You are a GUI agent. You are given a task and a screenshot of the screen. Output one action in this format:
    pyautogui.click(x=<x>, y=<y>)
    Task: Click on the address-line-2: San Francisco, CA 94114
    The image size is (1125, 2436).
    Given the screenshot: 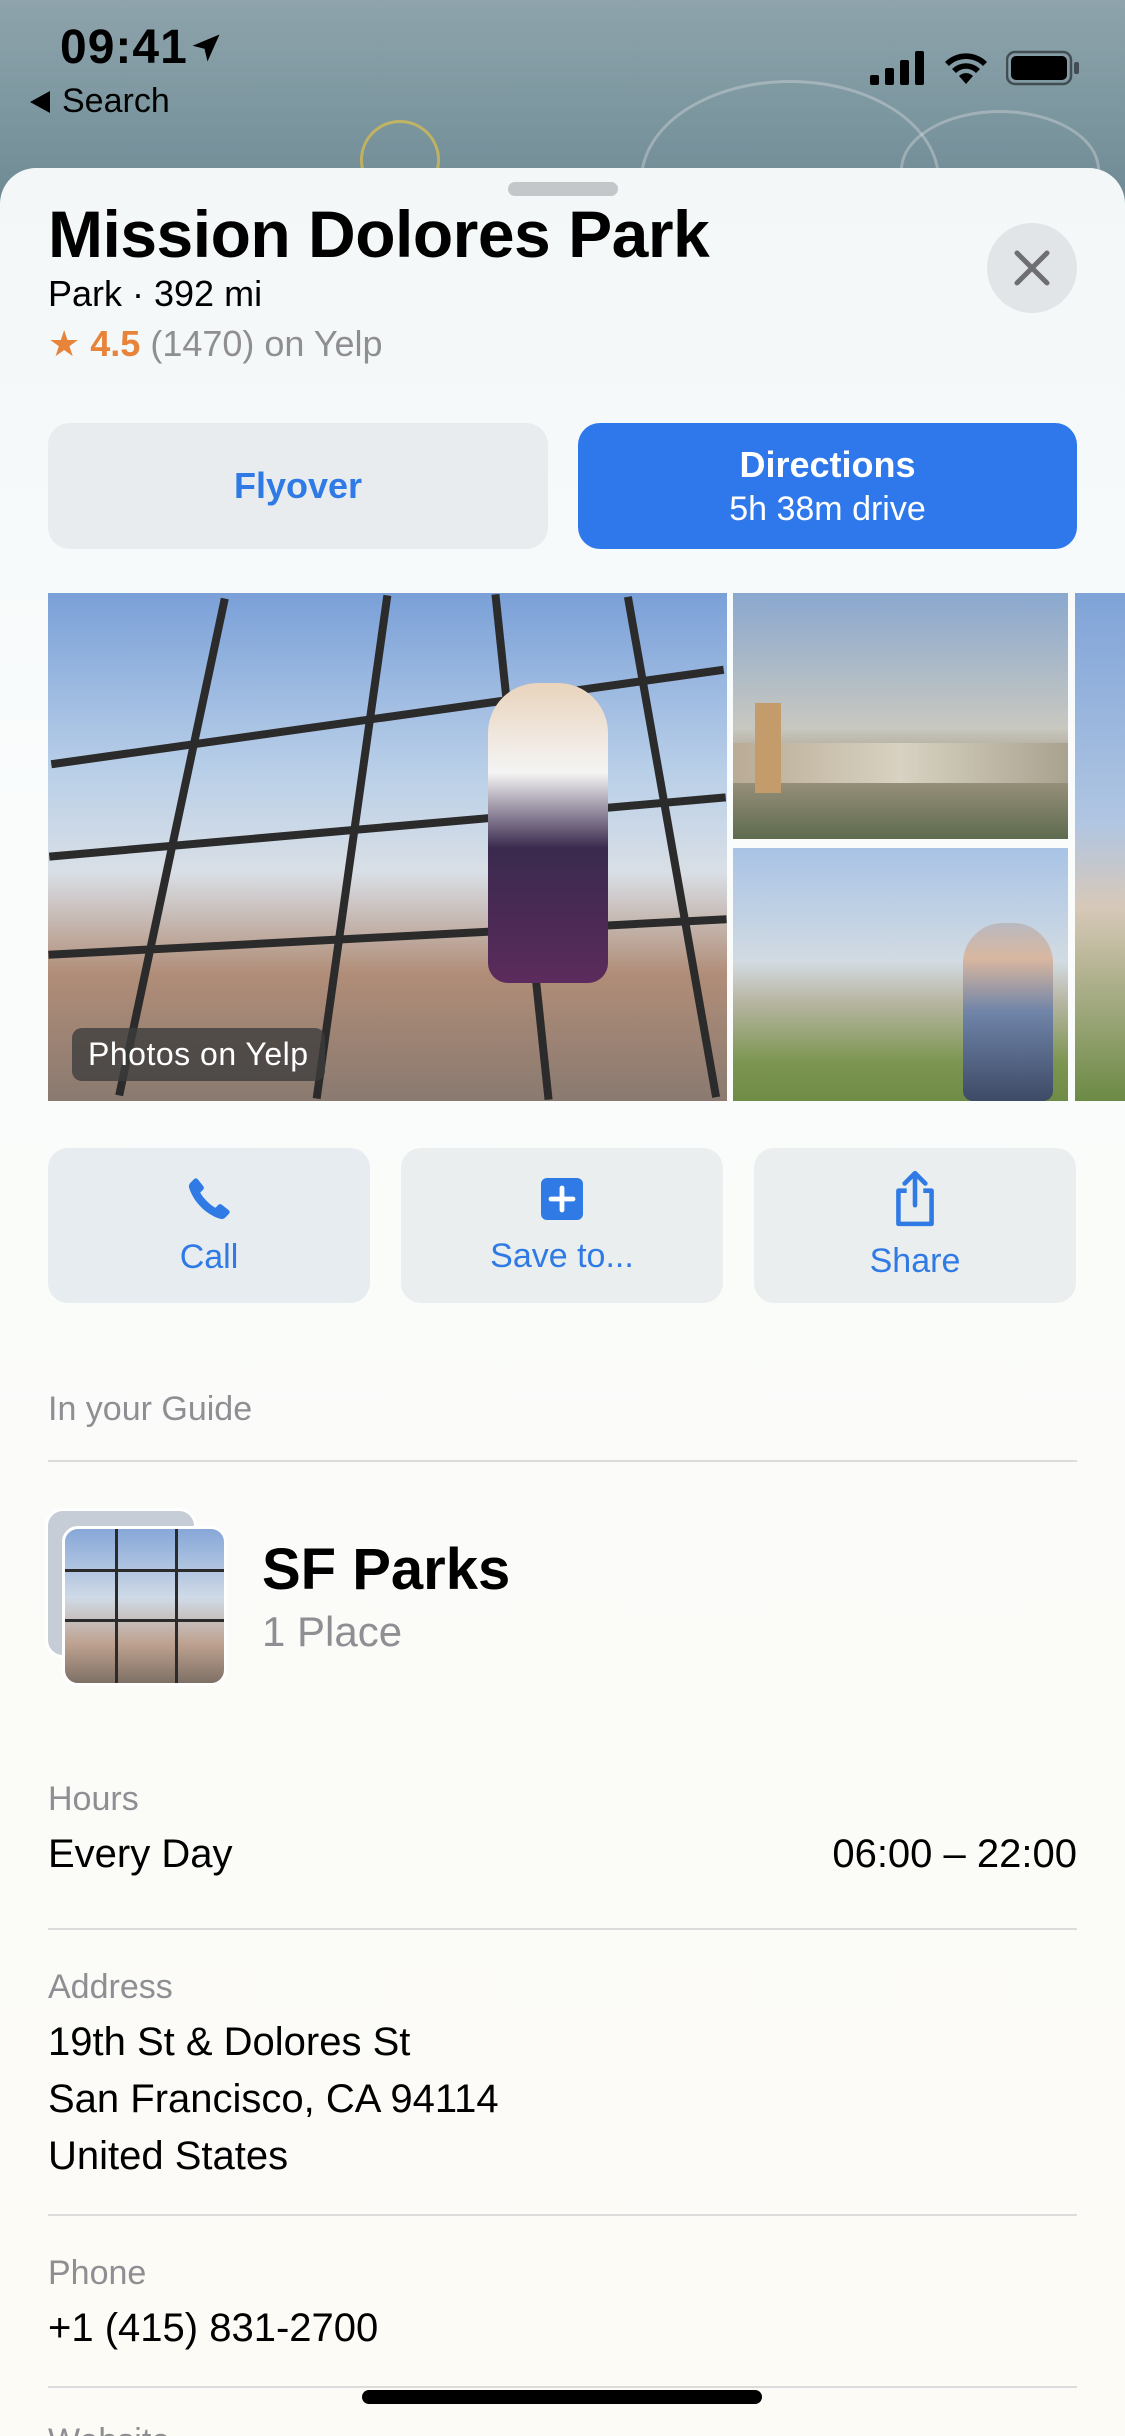 What is the action you would take?
    pyautogui.click(x=273, y=2099)
    